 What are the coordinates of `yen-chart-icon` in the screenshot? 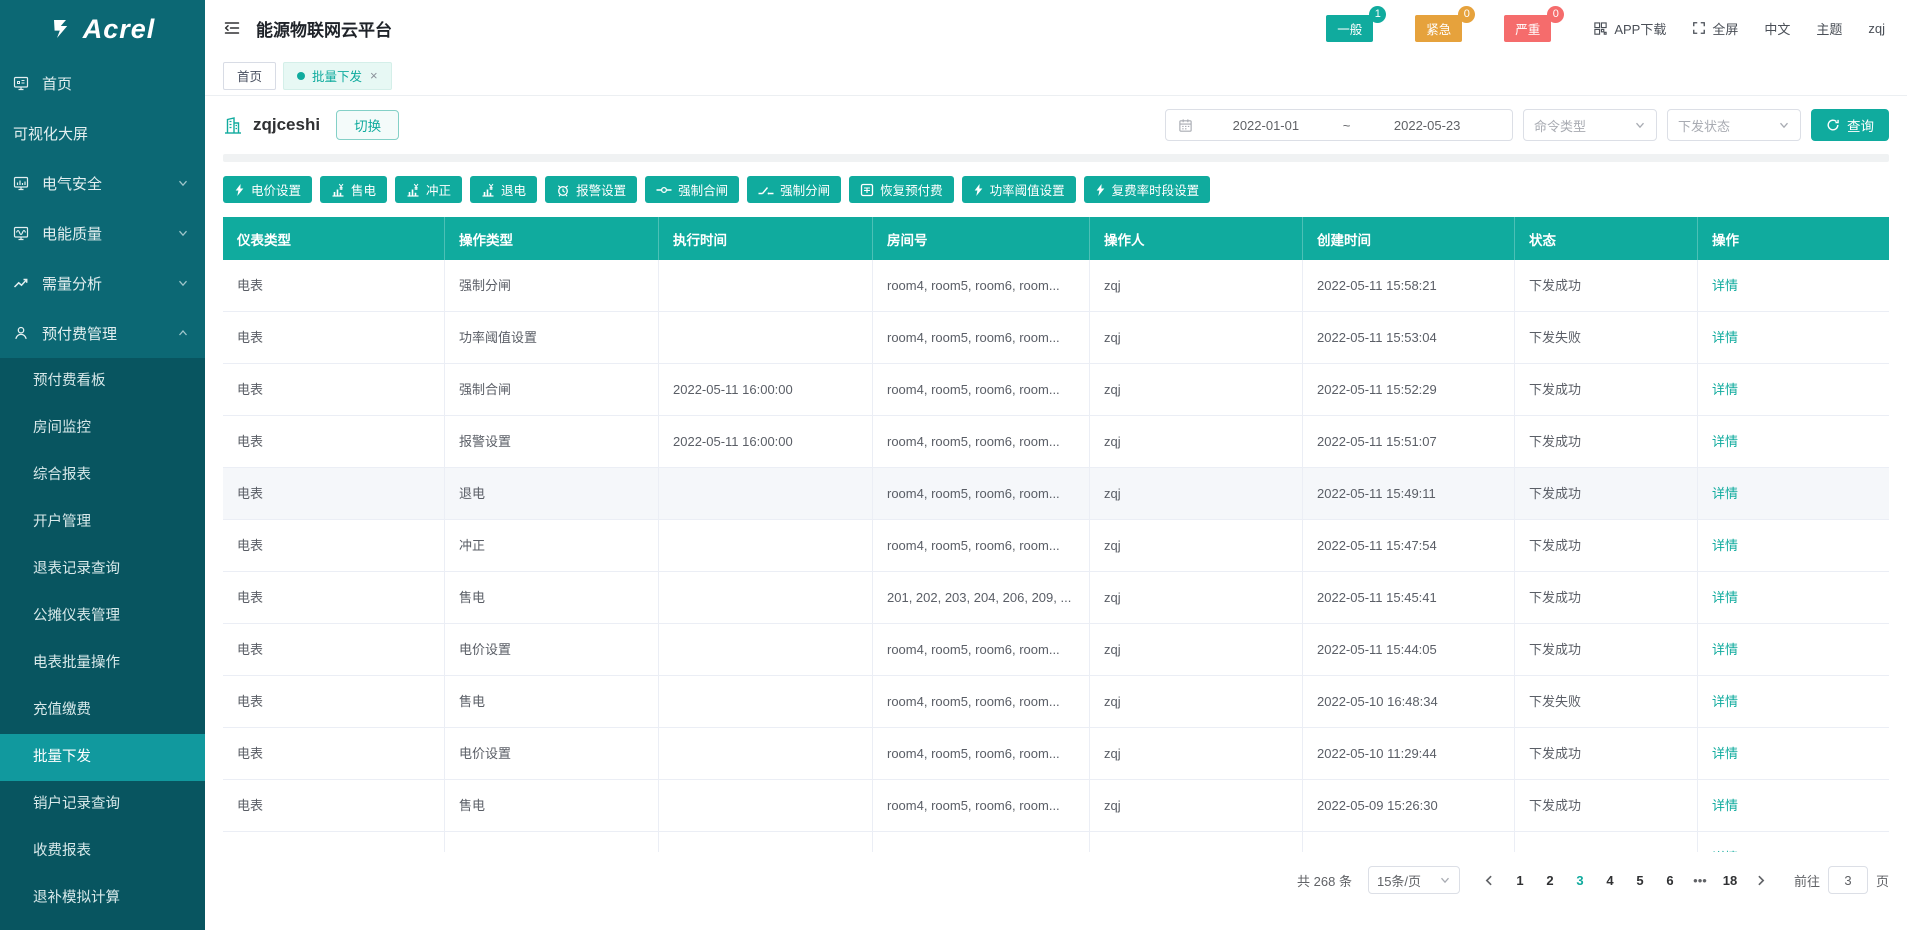 It's located at (488, 190).